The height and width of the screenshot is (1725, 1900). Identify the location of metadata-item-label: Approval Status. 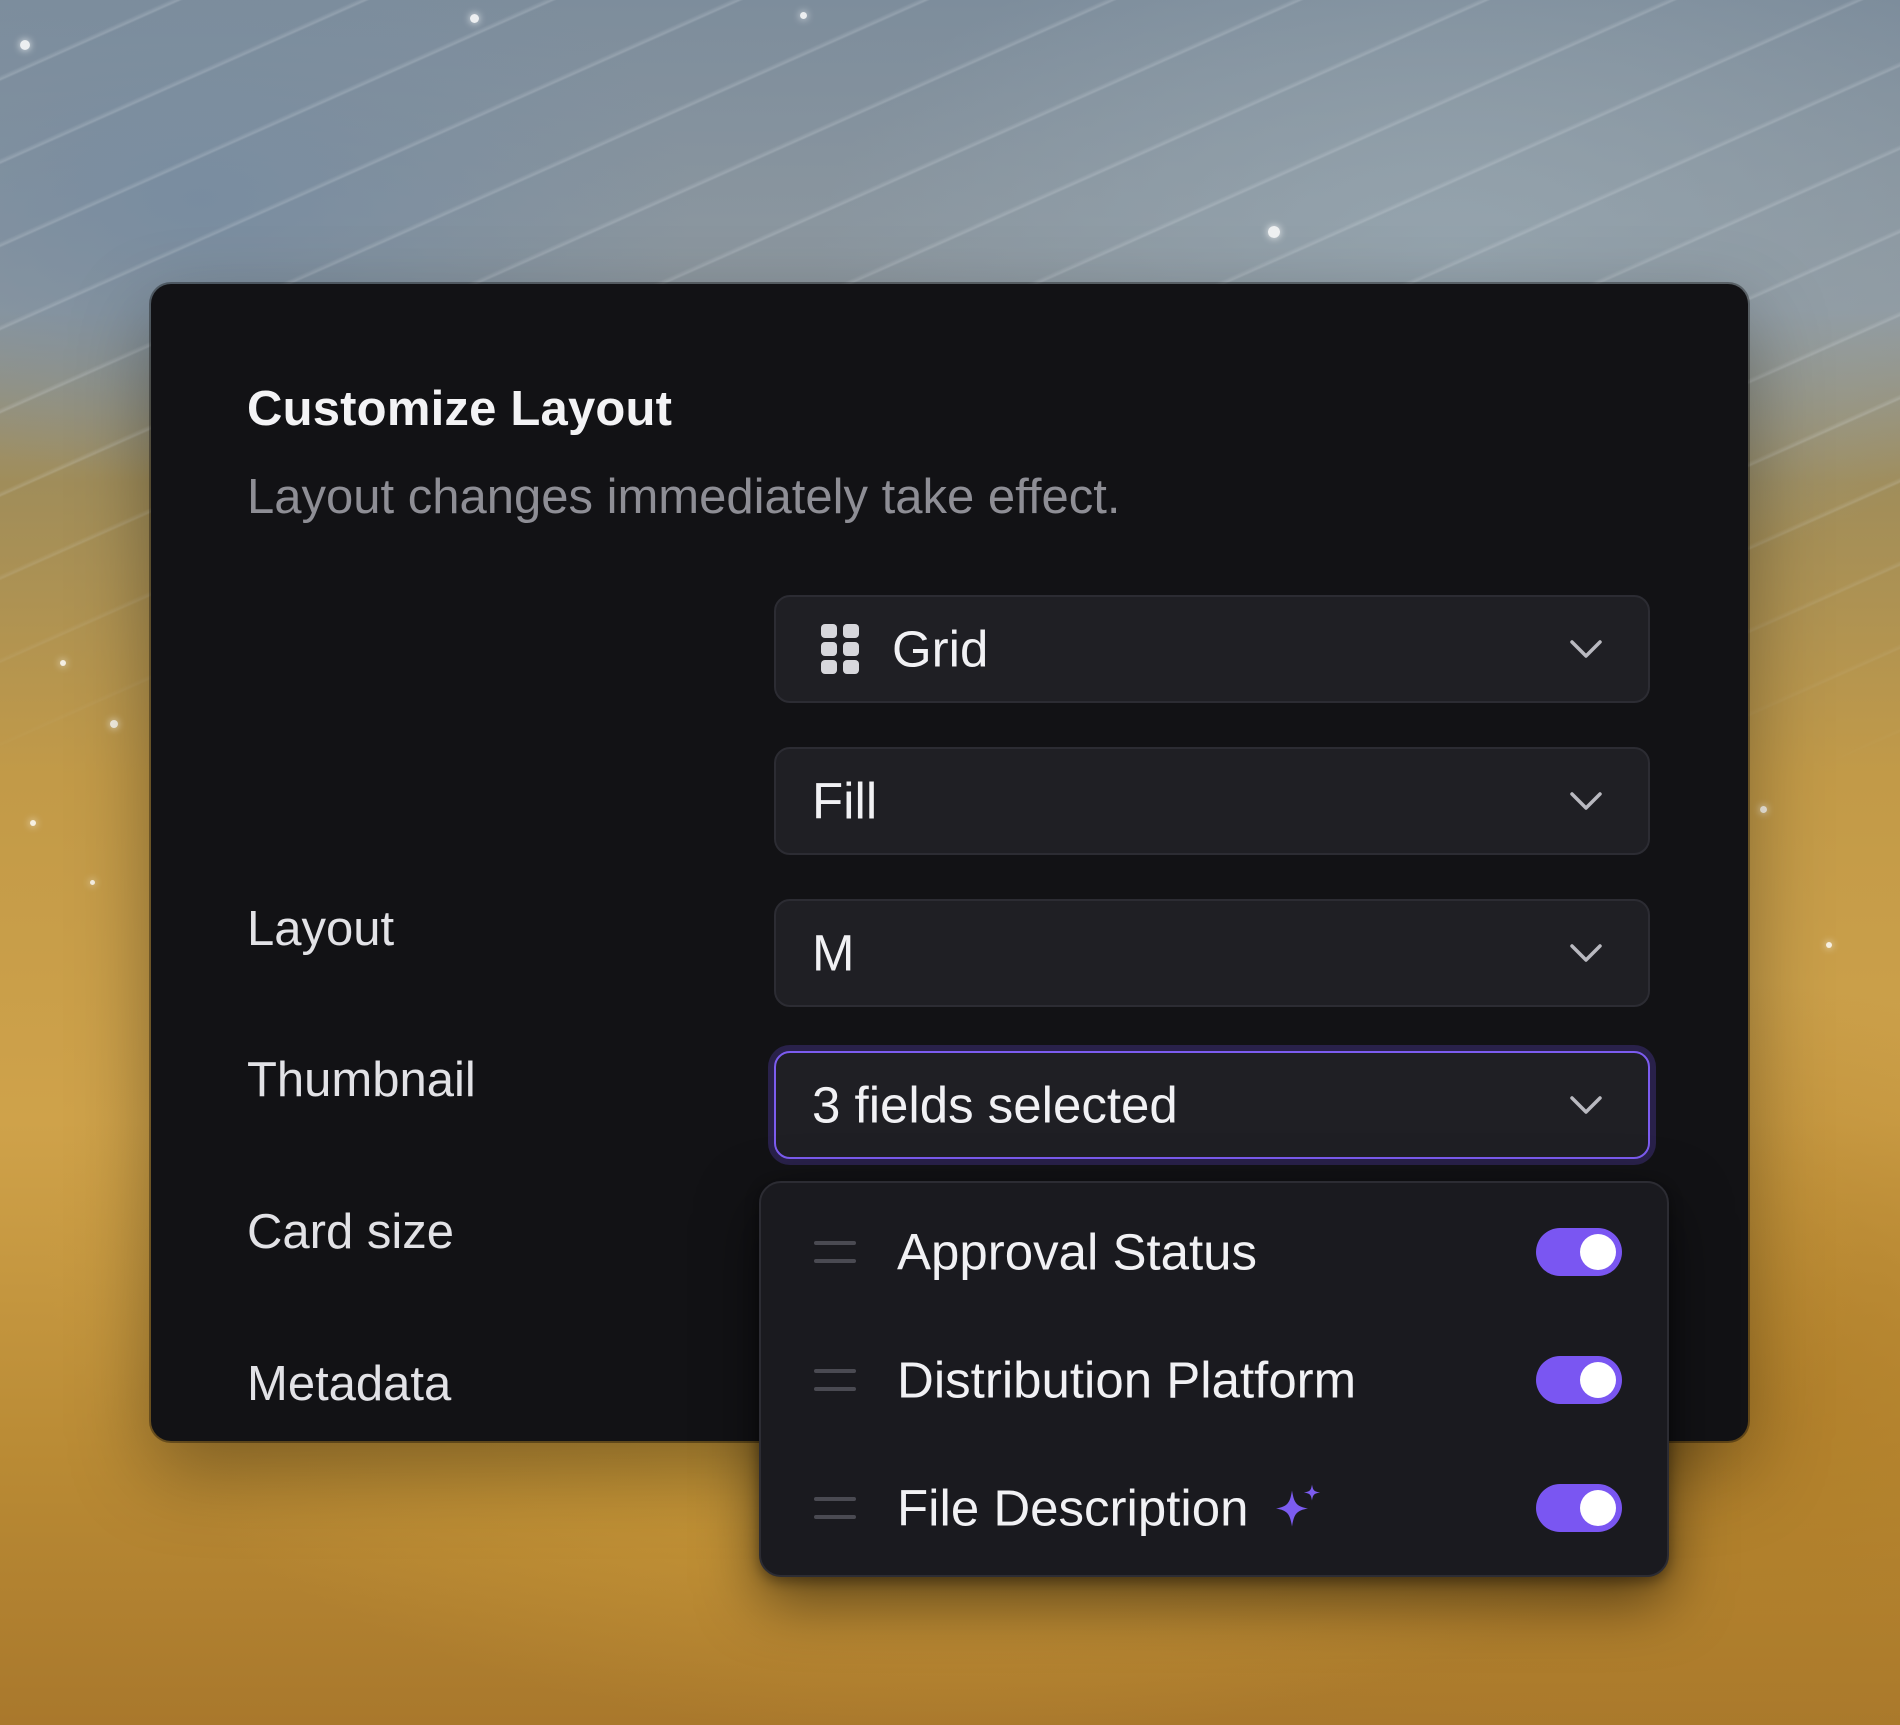
(1077, 1252).